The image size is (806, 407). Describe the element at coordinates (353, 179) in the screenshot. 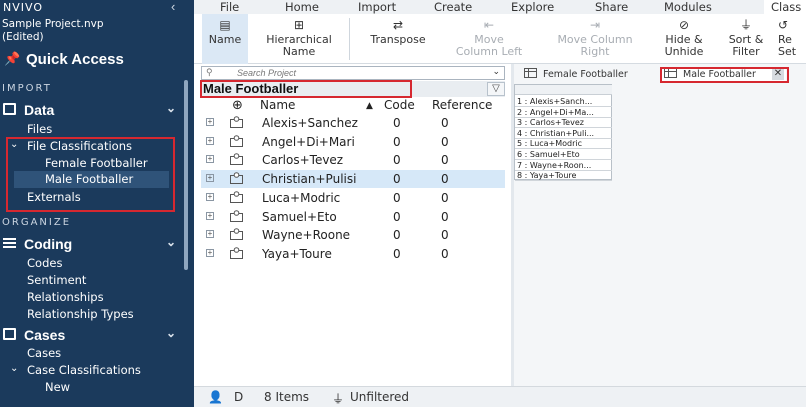

I see `table-row: + Christian+Pulisi 0 0` at that location.